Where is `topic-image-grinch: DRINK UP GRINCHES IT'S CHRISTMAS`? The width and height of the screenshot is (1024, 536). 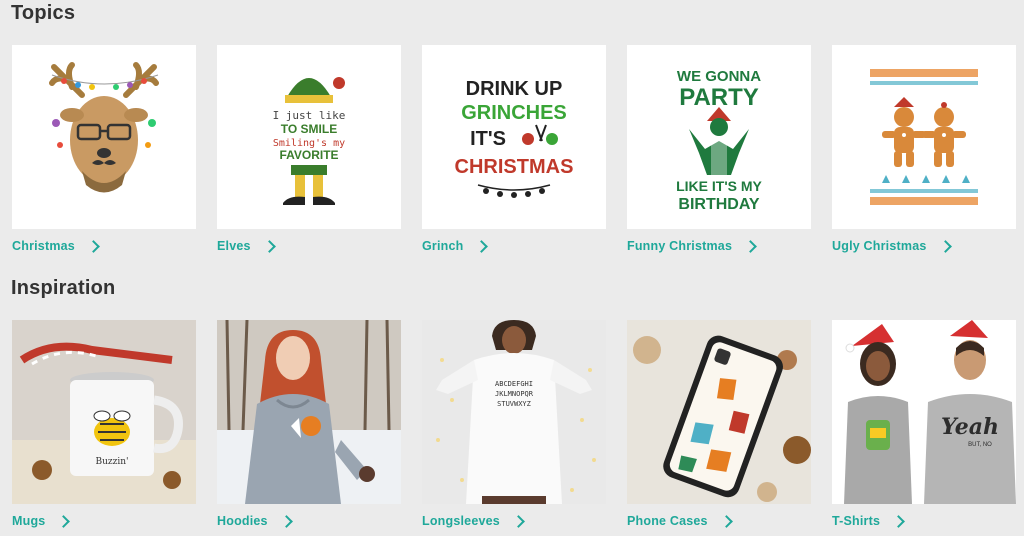 topic-image-grinch: DRINK UP GRINCHES IT'S CHRISTMAS is located at coordinates (514, 137).